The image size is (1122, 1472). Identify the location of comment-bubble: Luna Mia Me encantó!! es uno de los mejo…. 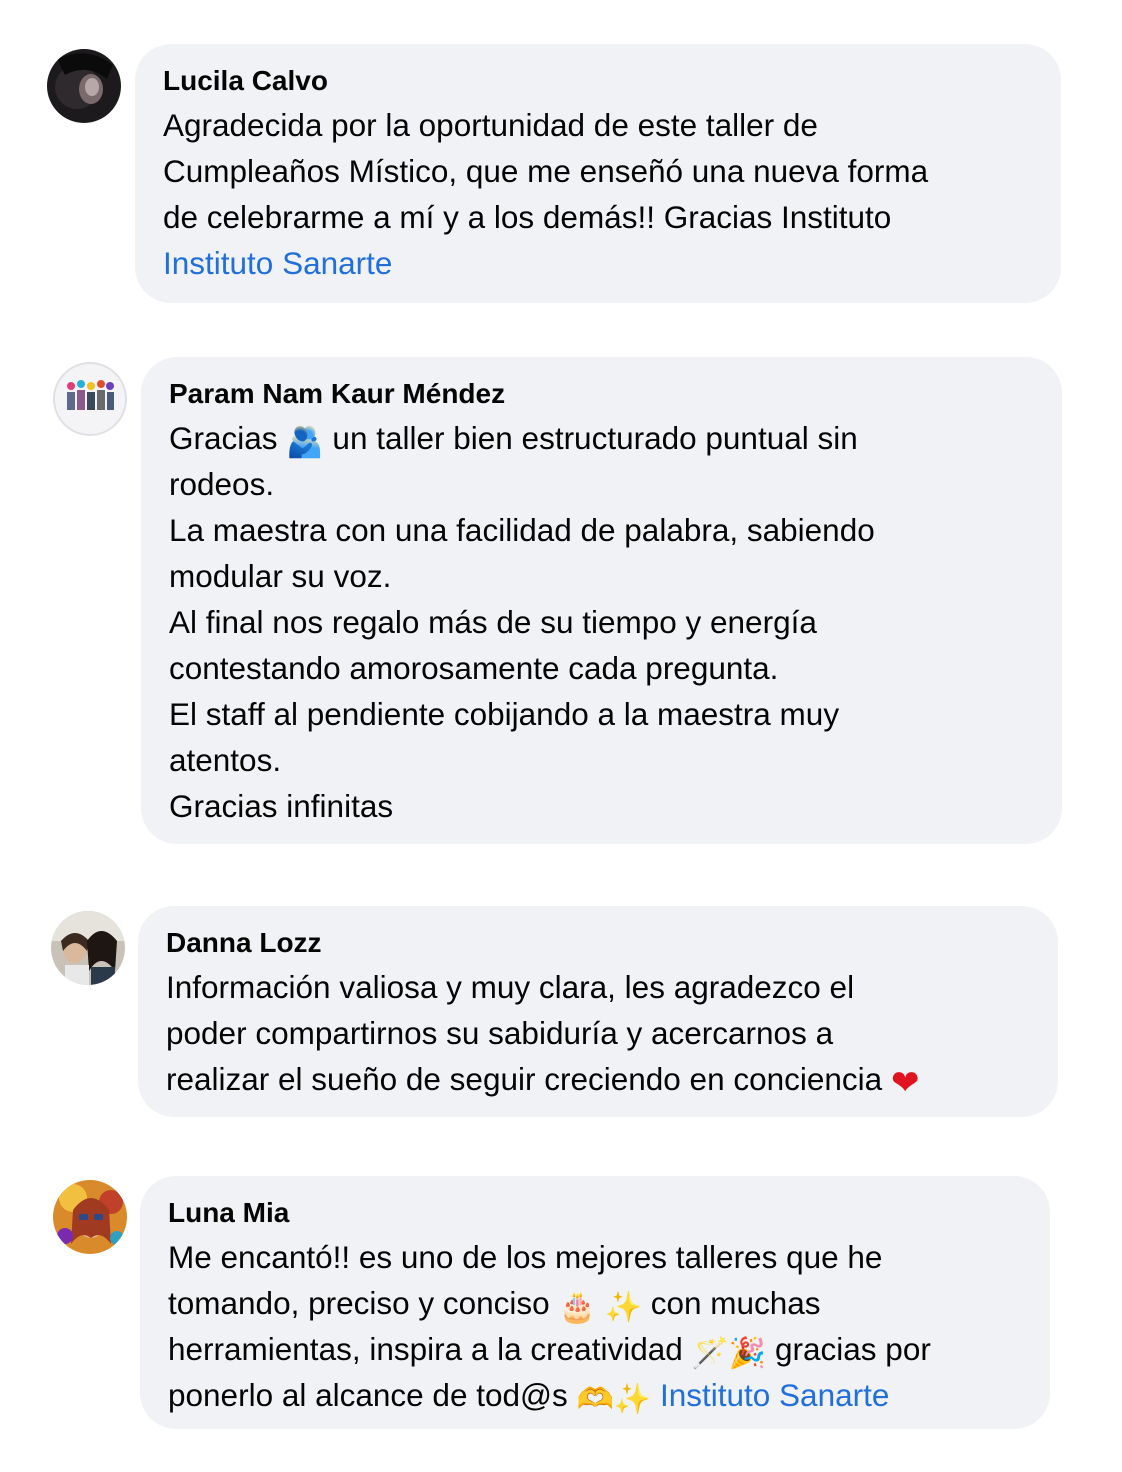
(595, 1302).